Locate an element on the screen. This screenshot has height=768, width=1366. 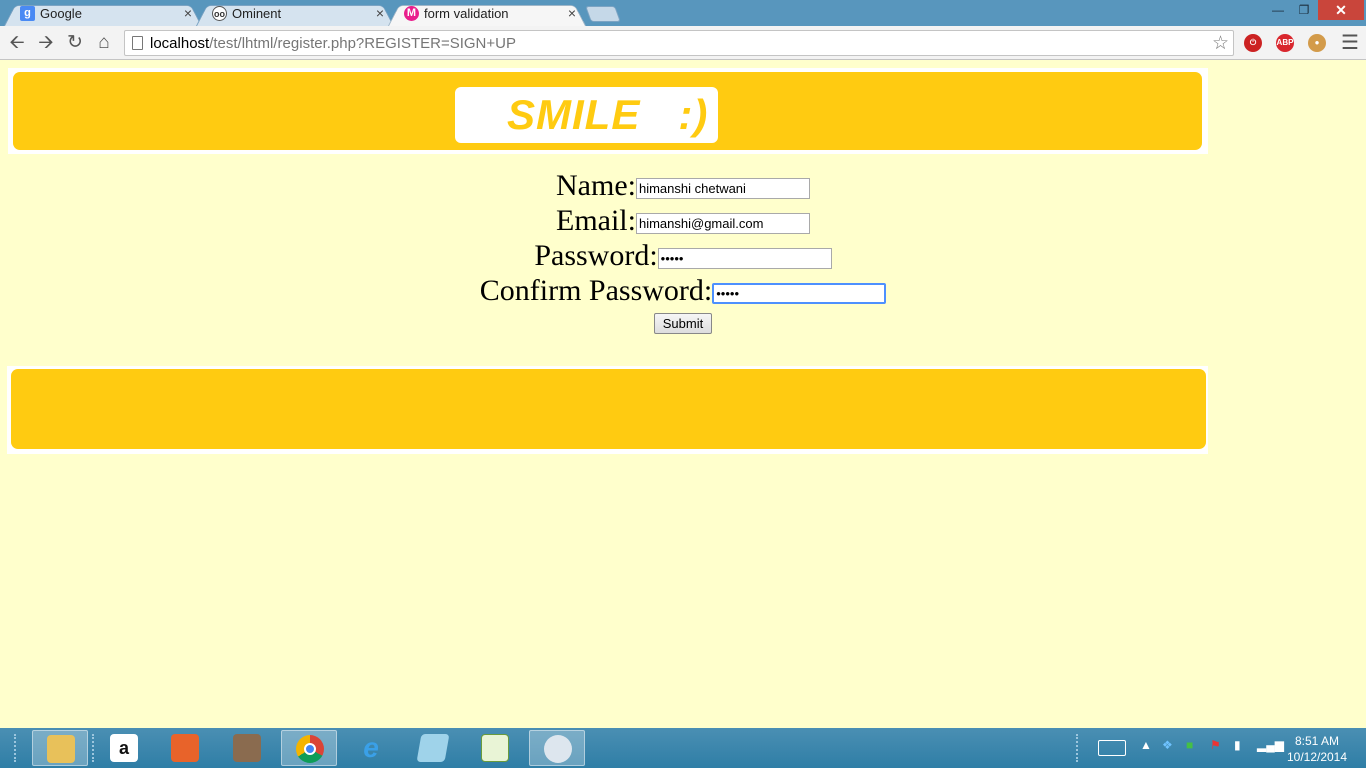
password-label: Password: is located at coordinates (596, 255).